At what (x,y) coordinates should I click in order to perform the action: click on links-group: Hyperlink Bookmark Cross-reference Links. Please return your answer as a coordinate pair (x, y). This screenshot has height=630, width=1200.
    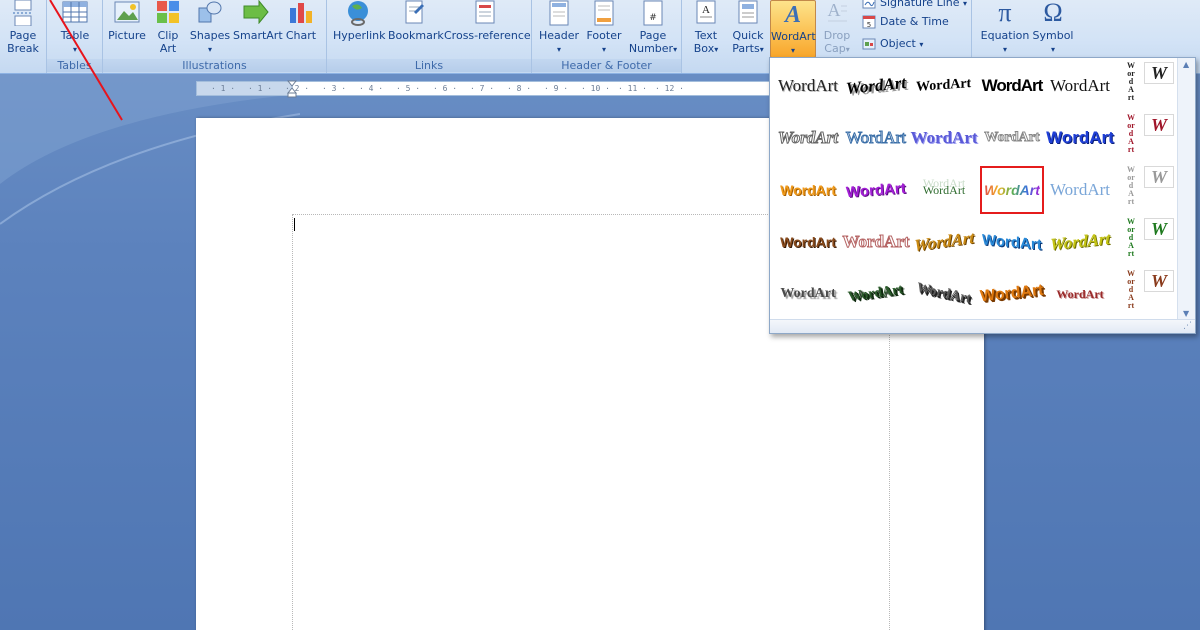
    Looking at the image, I should click on (429, 36).